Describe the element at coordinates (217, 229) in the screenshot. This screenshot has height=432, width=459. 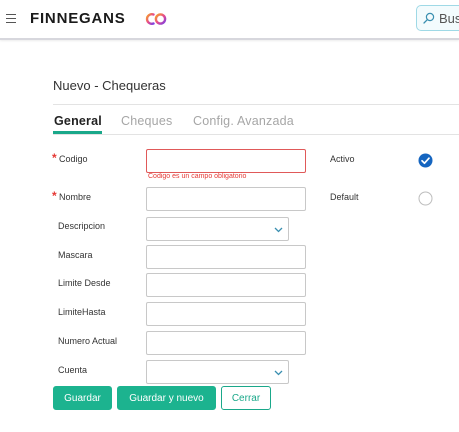
I see `descripcion-select` at that location.